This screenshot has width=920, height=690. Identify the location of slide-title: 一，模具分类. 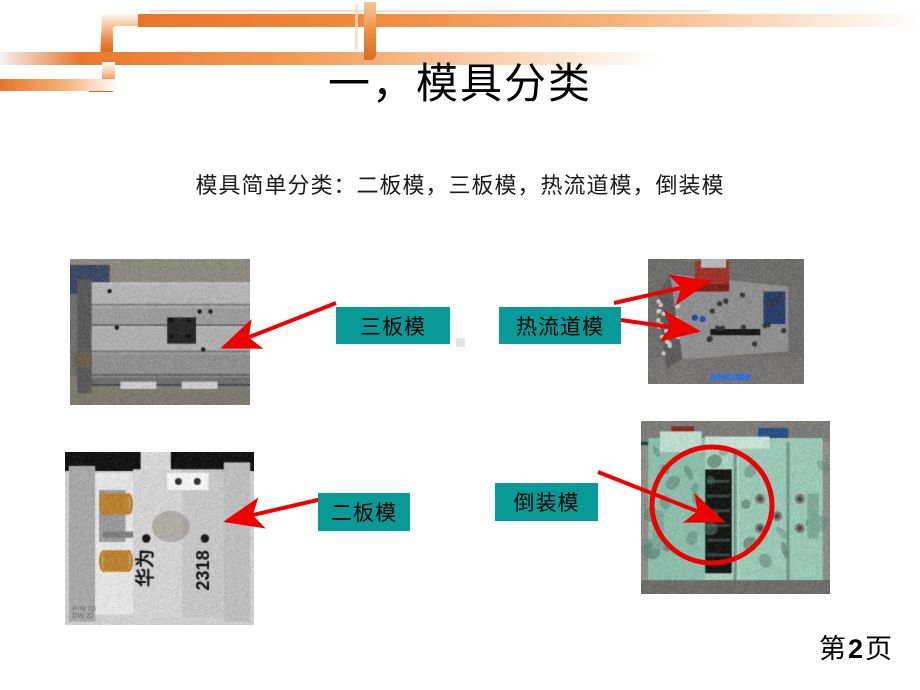
(459, 83).